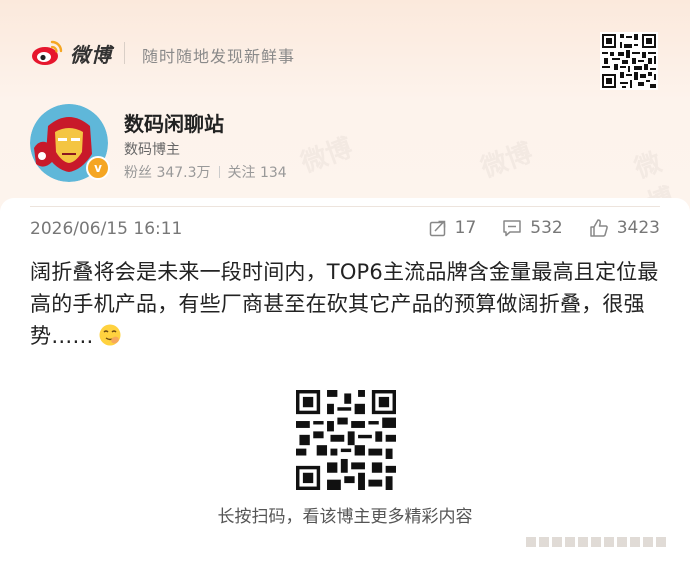  Describe the element at coordinates (167, 173) in the screenshot. I see `fans-count: 粉丝 347.3万` at that location.